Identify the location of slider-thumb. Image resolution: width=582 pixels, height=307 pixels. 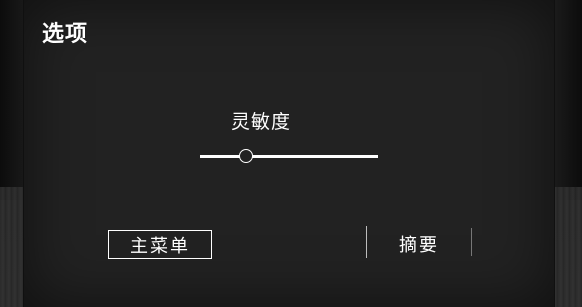
(246, 156).